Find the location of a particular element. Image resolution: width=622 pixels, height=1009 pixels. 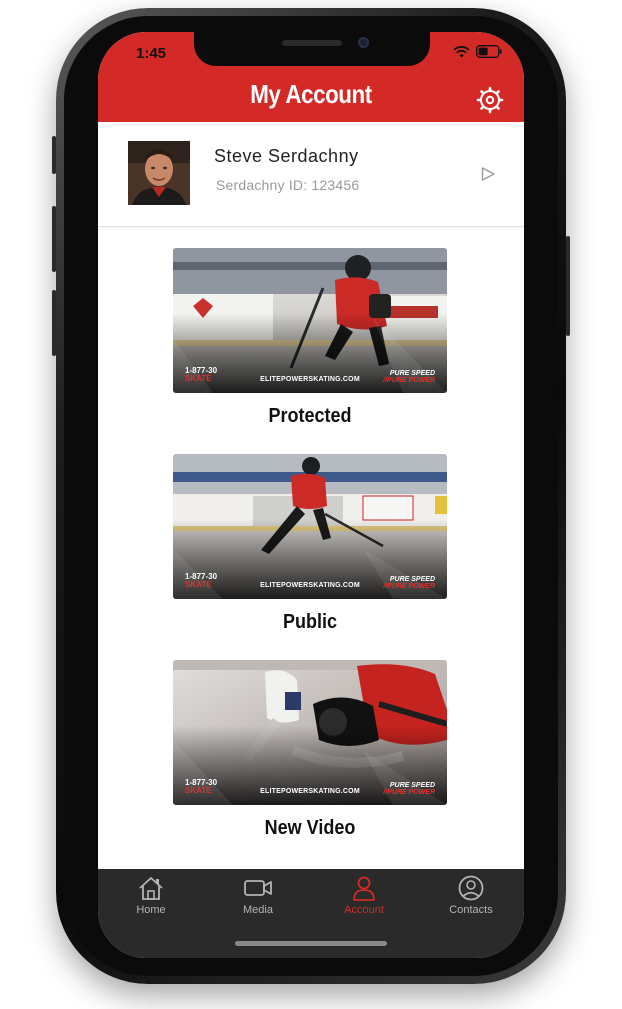

tab-media: Media is located at coordinates (258, 900).